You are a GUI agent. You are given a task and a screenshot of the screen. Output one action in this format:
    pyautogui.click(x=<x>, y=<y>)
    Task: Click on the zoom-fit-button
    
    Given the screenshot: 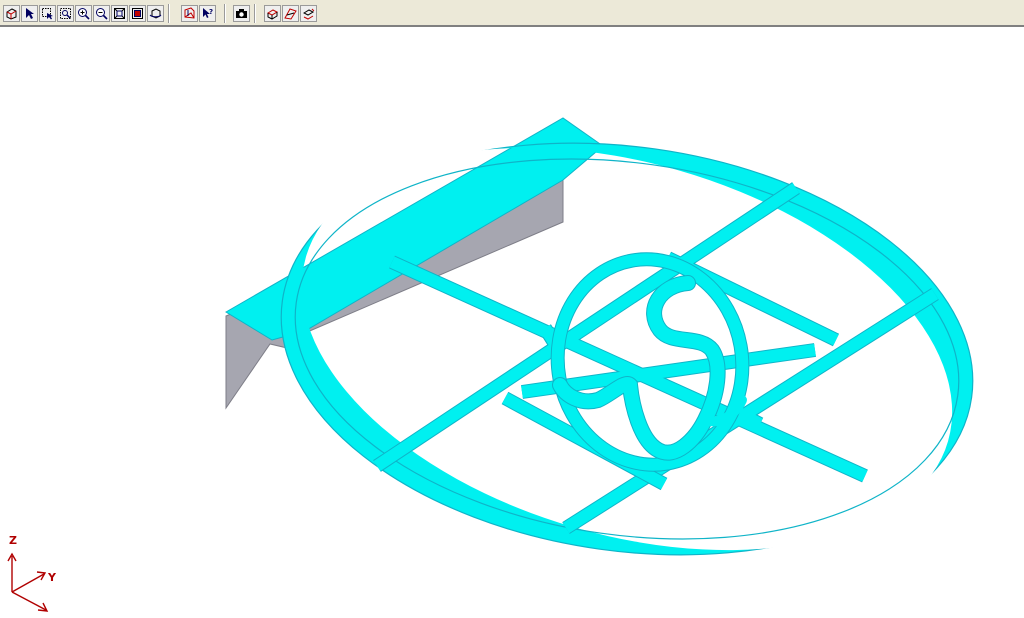 What is the action you would take?
    pyautogui.click(x=119, y=13)
    